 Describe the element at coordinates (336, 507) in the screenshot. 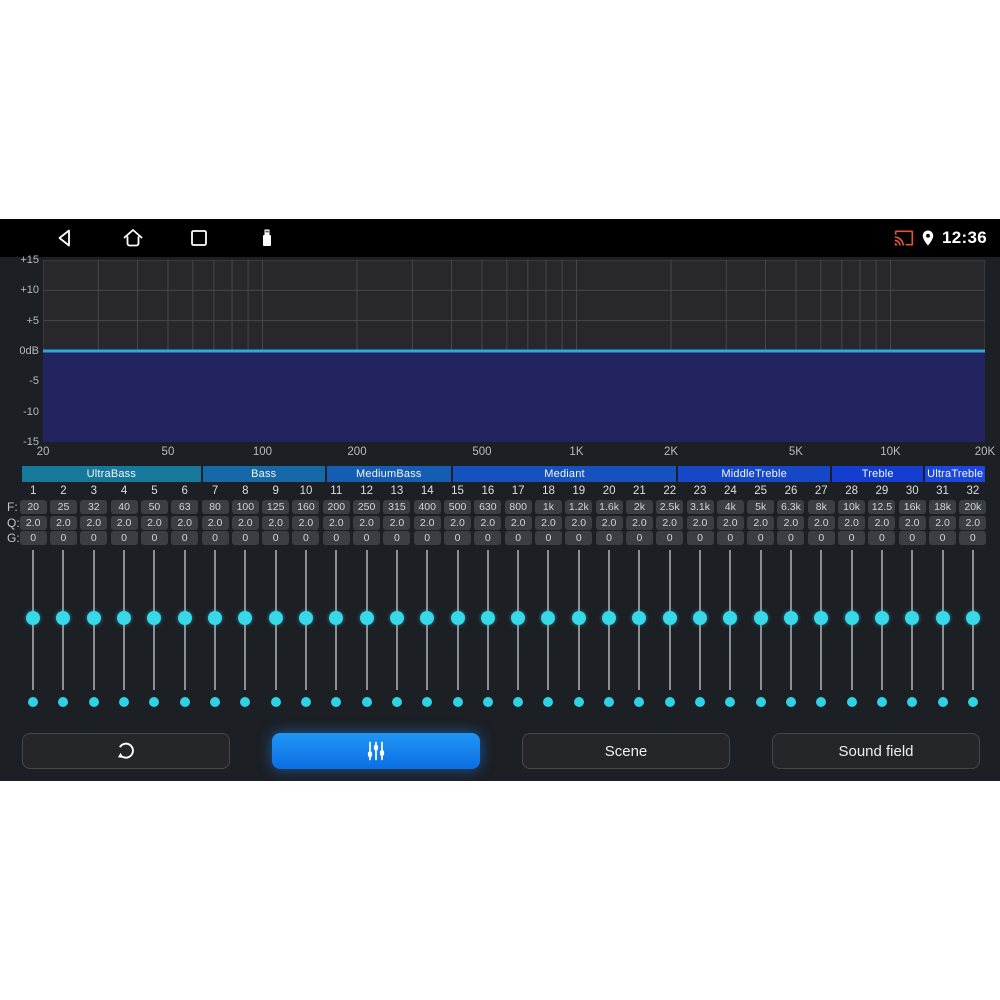

I see `band-11-frequency-value: 200` at that location.